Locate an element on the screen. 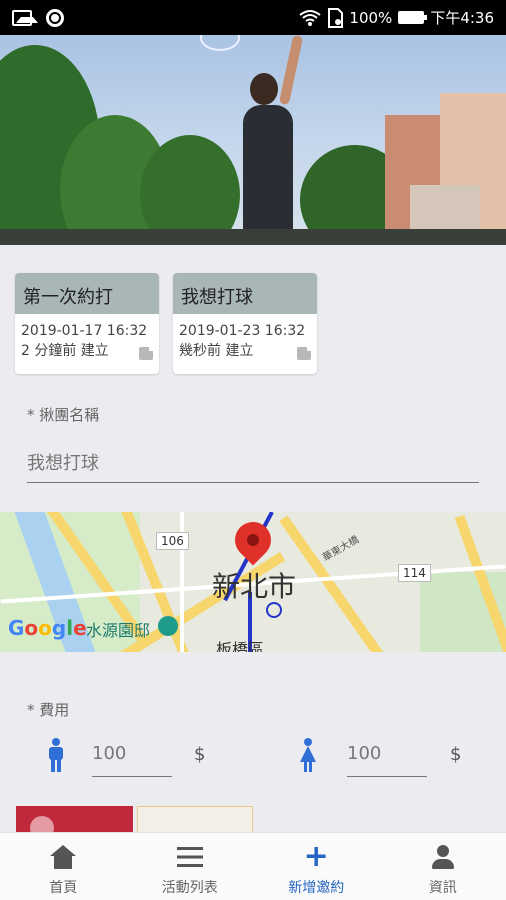  status-bar: 100% 下午4:36 is located at coordinates (253, 17).